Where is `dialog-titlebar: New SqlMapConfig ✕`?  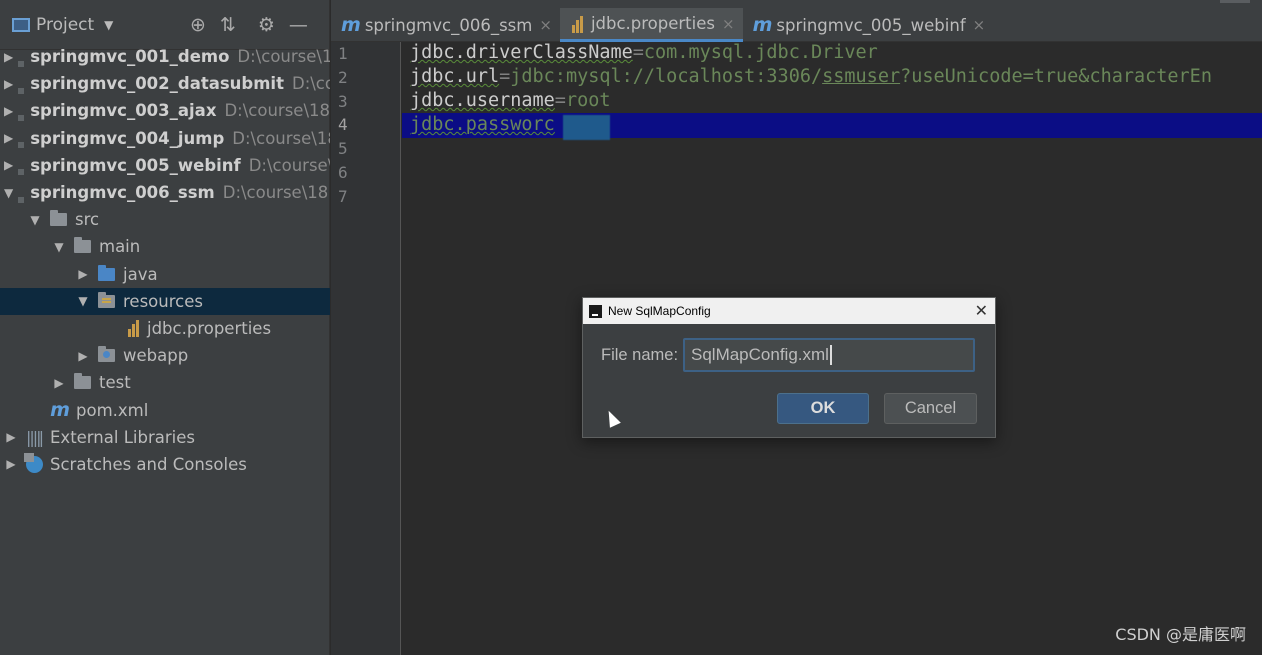 dialog-titlebar: New SqlMapConfig ✕ is located at coordinates (789, 311).